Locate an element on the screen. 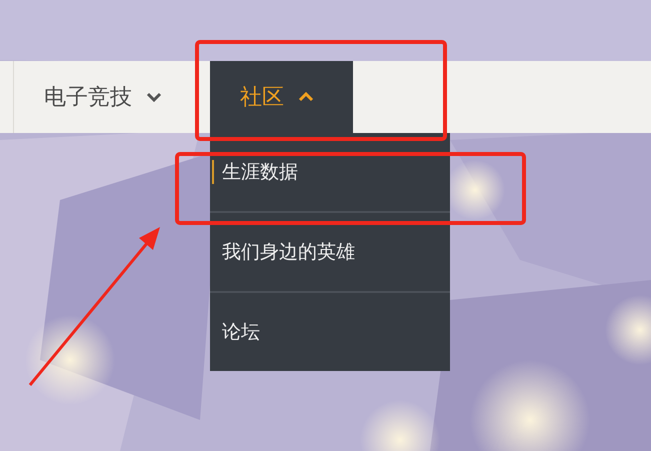 Image resolution: width=651 pixels, height=451 pixels. menu-item: 我们身边的英雄 is located at coordinates (283, 252).